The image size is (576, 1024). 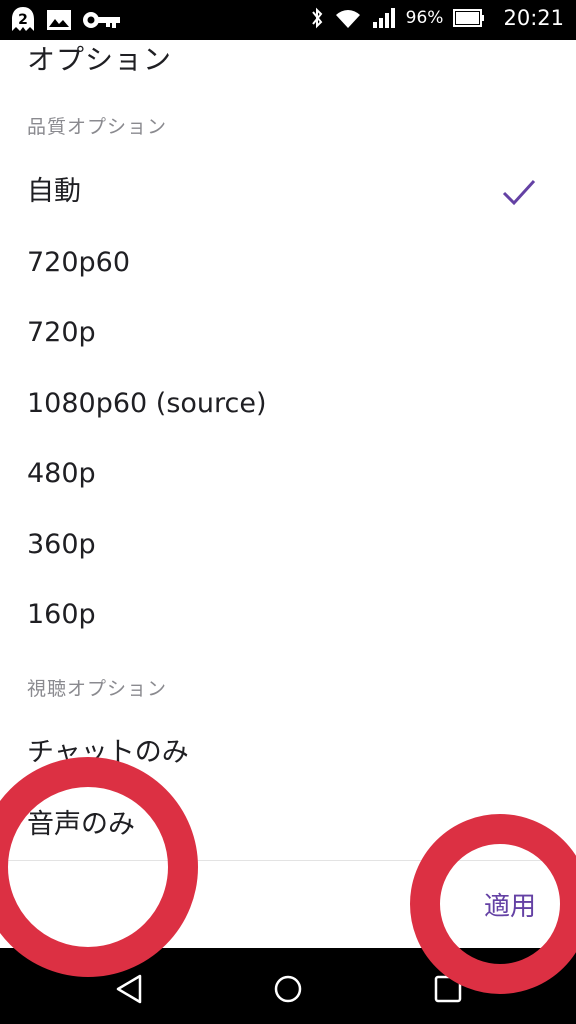 I want to click on quality-option-720p: 720p, so click(x=288, y=333).